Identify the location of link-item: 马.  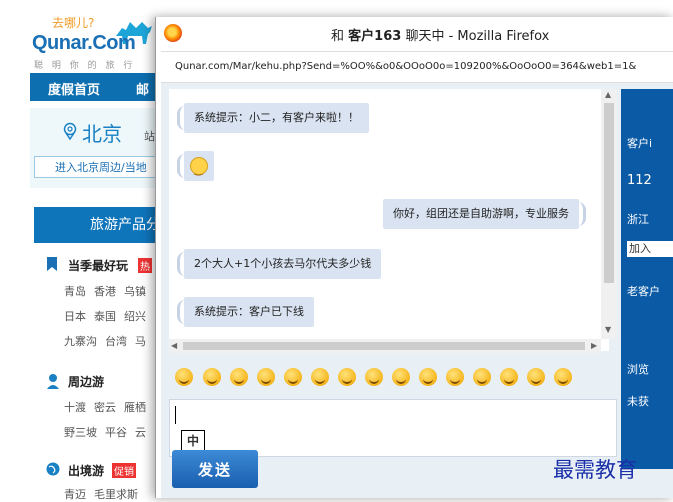
(140, 341).